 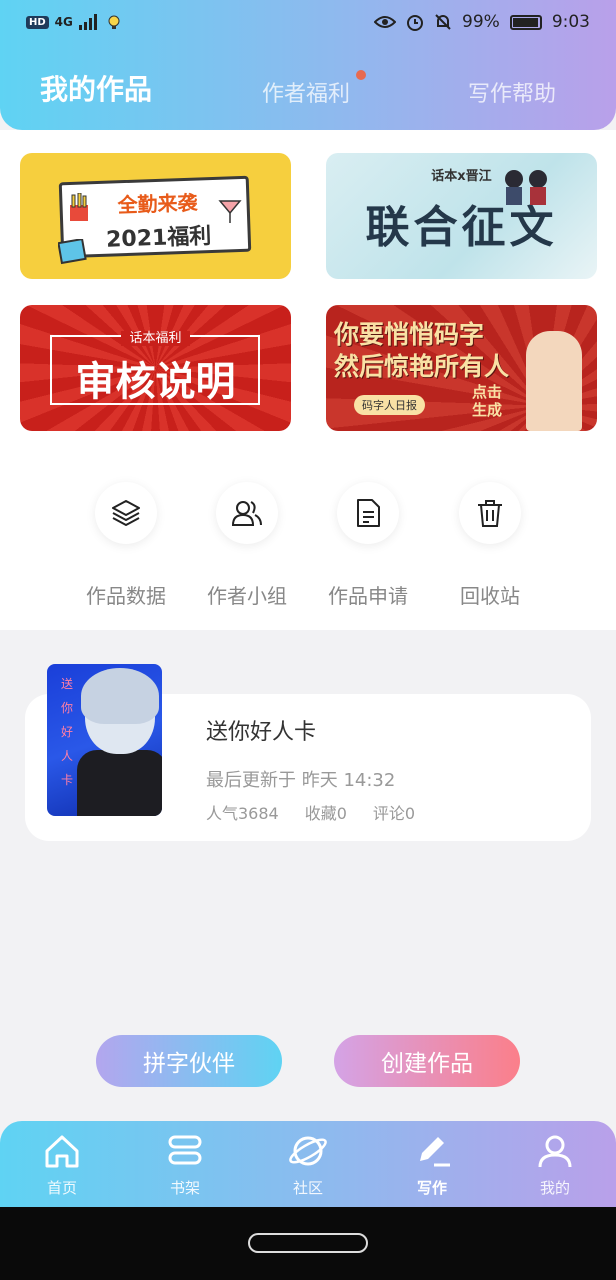 What do you see at coordinates (185, 1166) in the screenshot?
I see `nav-bookshelf: 书架` at bounding box center [185, 1166].